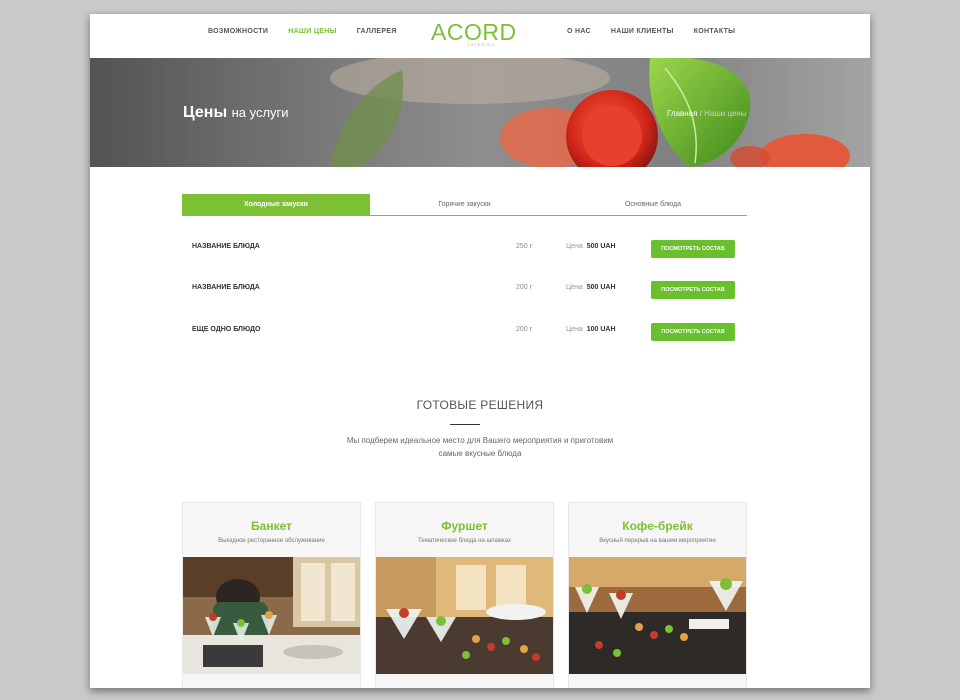 The width and height of the screenshot is (960, 700). Describe the element at coordinates (377, 32) in the screenshot. I see `nav-item-gallery: Галлерея` at that location.